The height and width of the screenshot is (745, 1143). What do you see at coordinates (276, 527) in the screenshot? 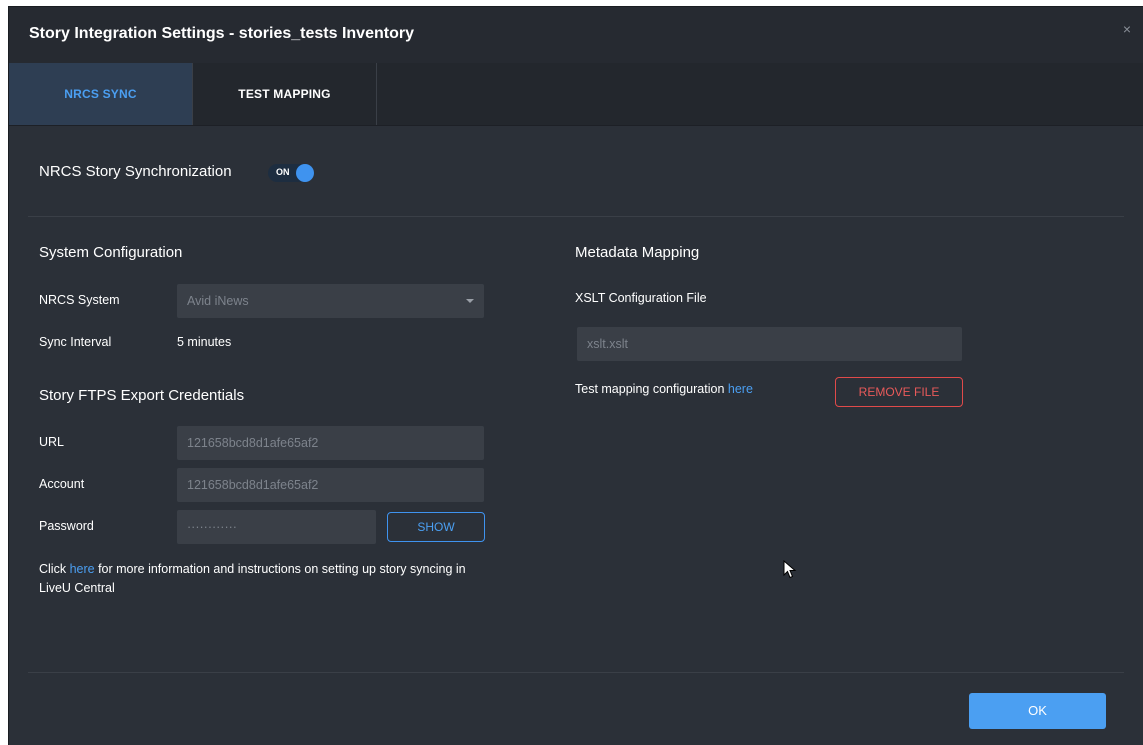
I see `password-input: ············` at bounding box center [276, 527].